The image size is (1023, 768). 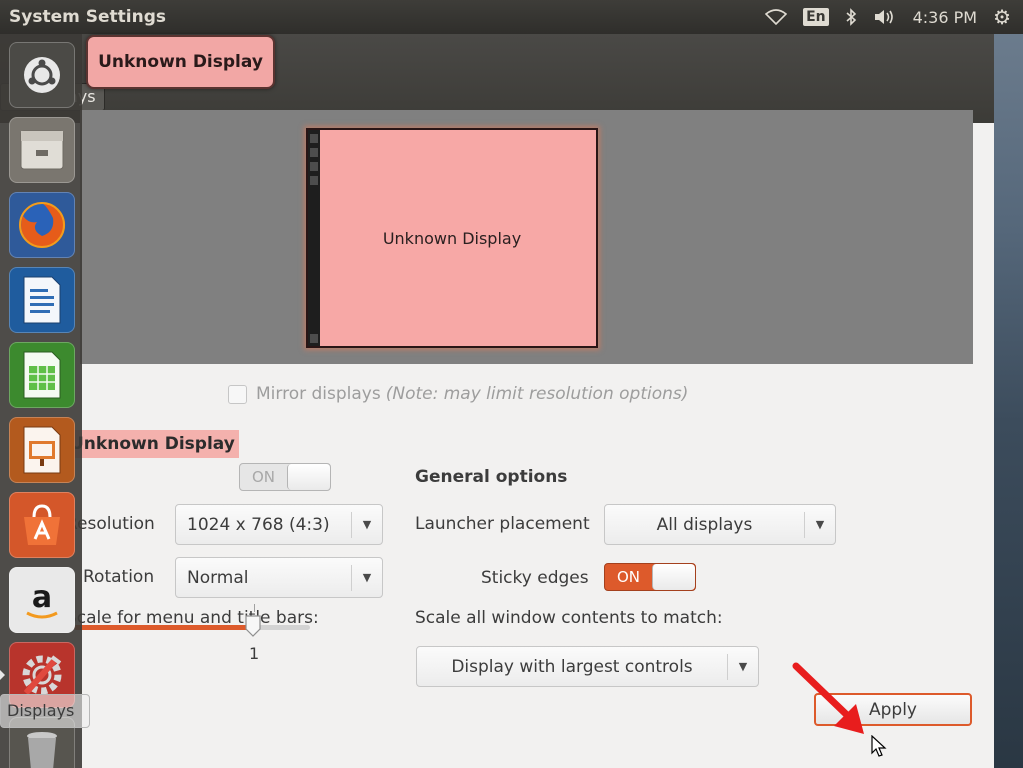 I want to click on launcher-tooltip: Unknown Display, so click(x=180, y=62).